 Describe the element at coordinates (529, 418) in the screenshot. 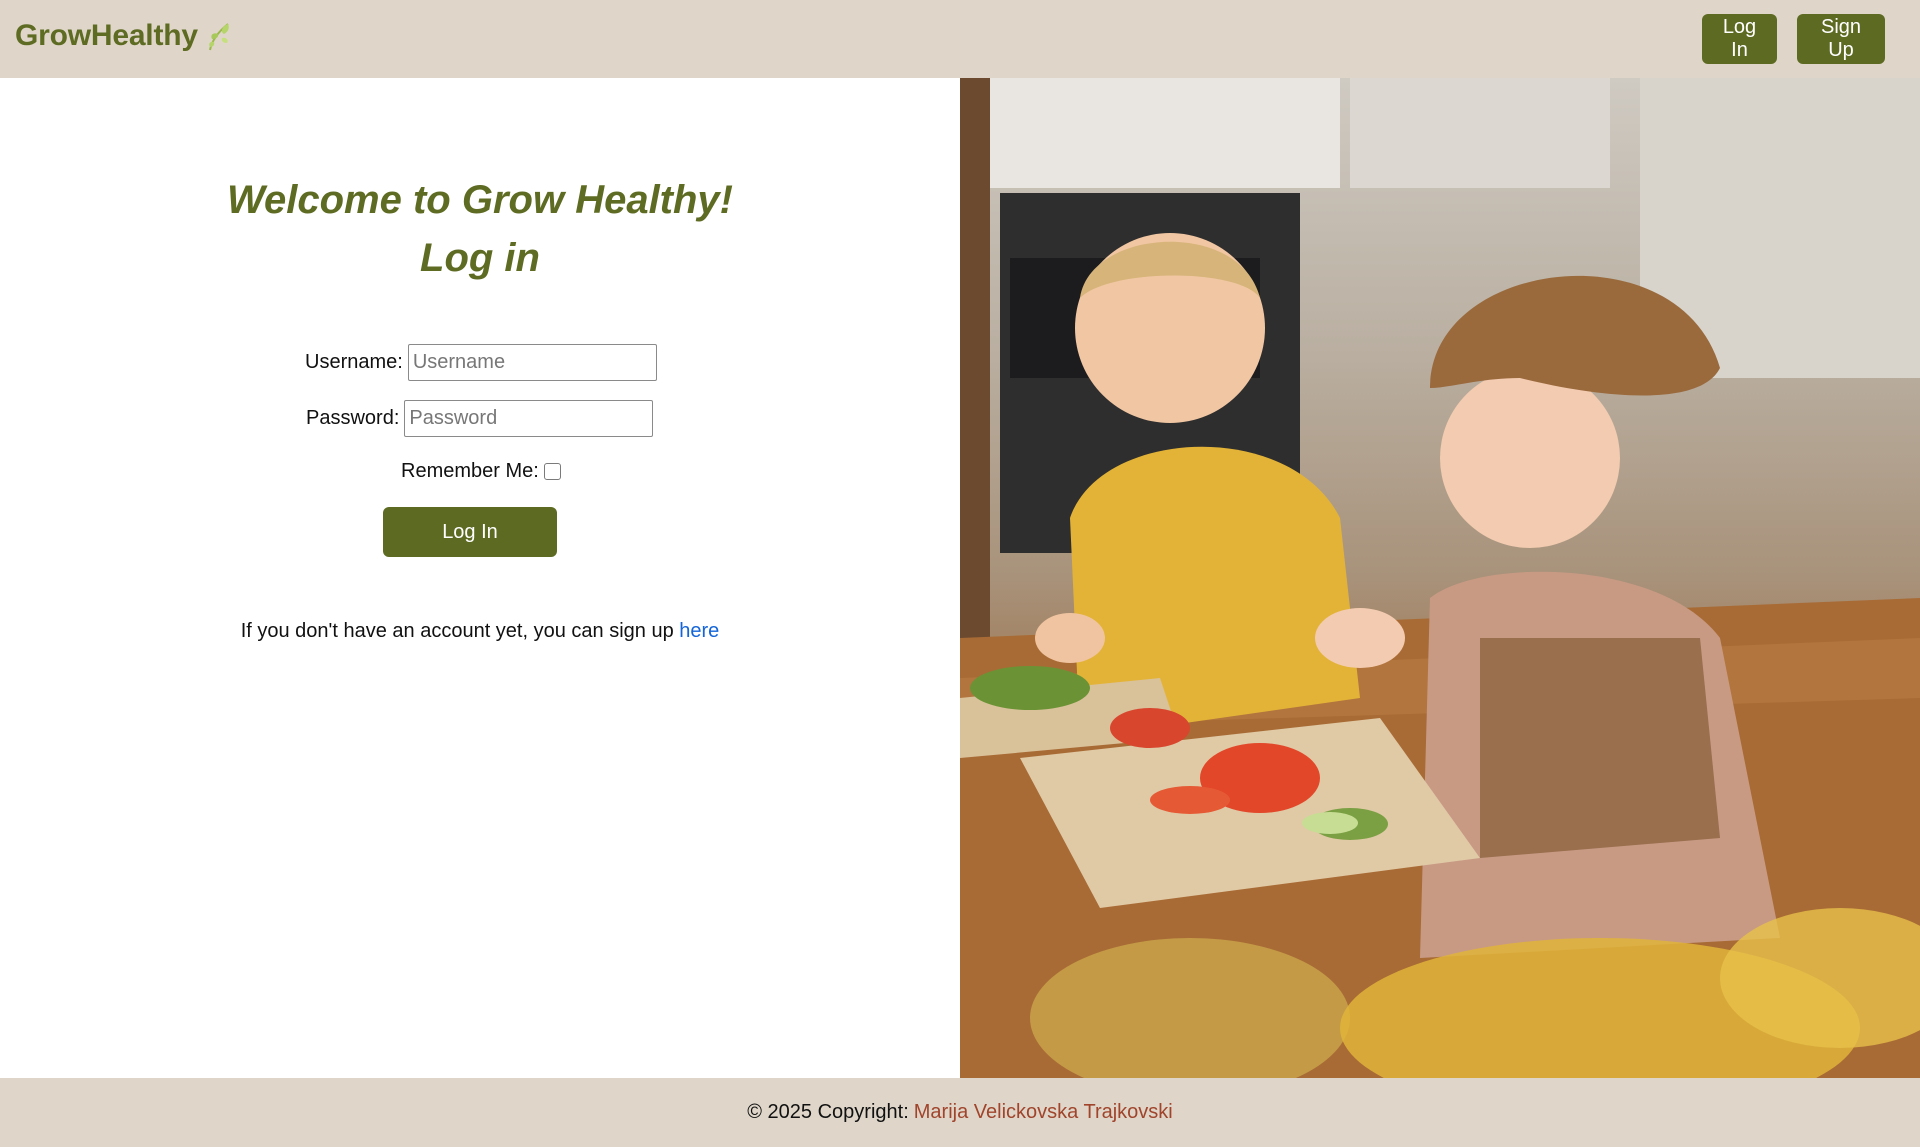

I see `password-input` at that location.